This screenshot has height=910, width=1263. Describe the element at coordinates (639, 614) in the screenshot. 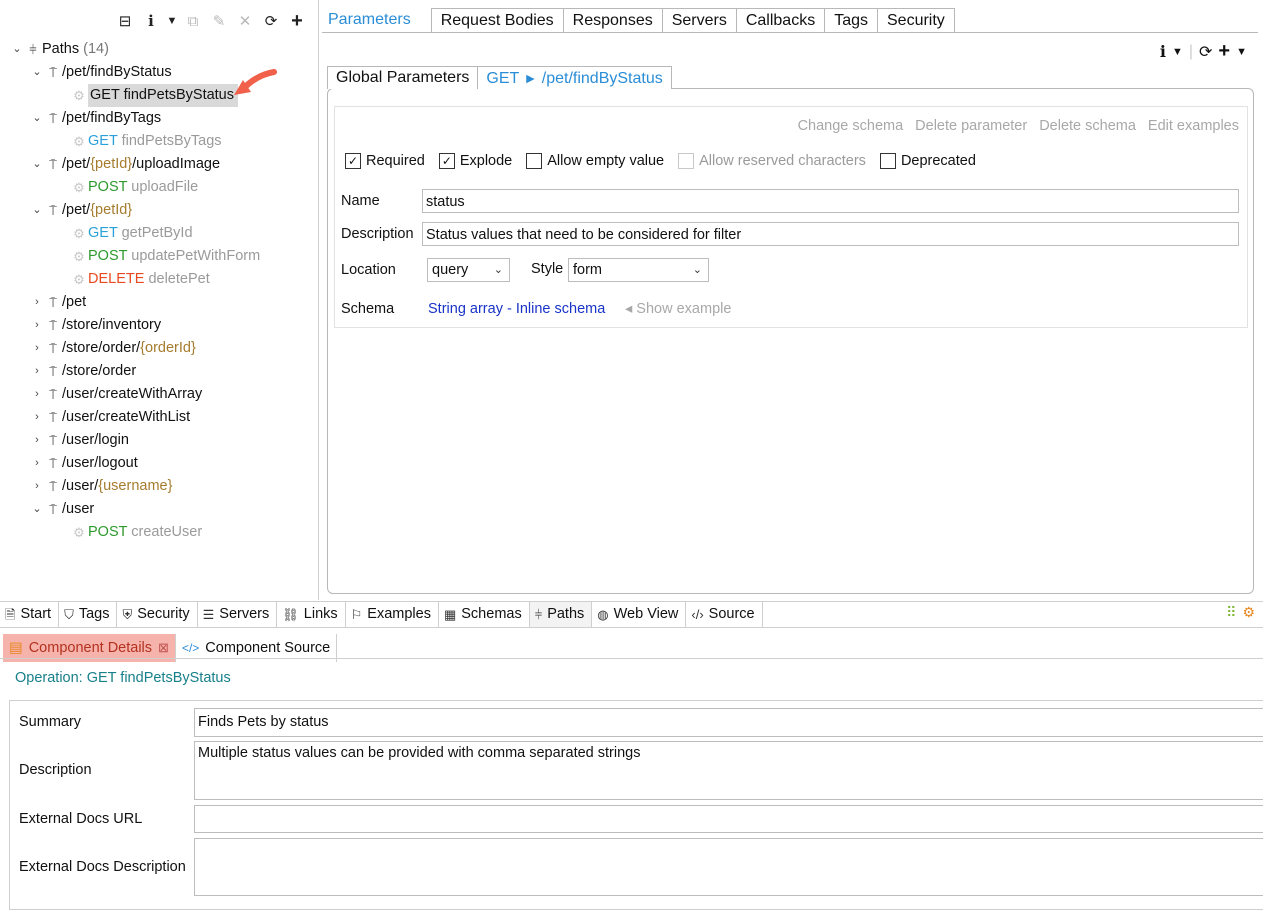

I see `tab-web-view: ◍ Web View` at that location.